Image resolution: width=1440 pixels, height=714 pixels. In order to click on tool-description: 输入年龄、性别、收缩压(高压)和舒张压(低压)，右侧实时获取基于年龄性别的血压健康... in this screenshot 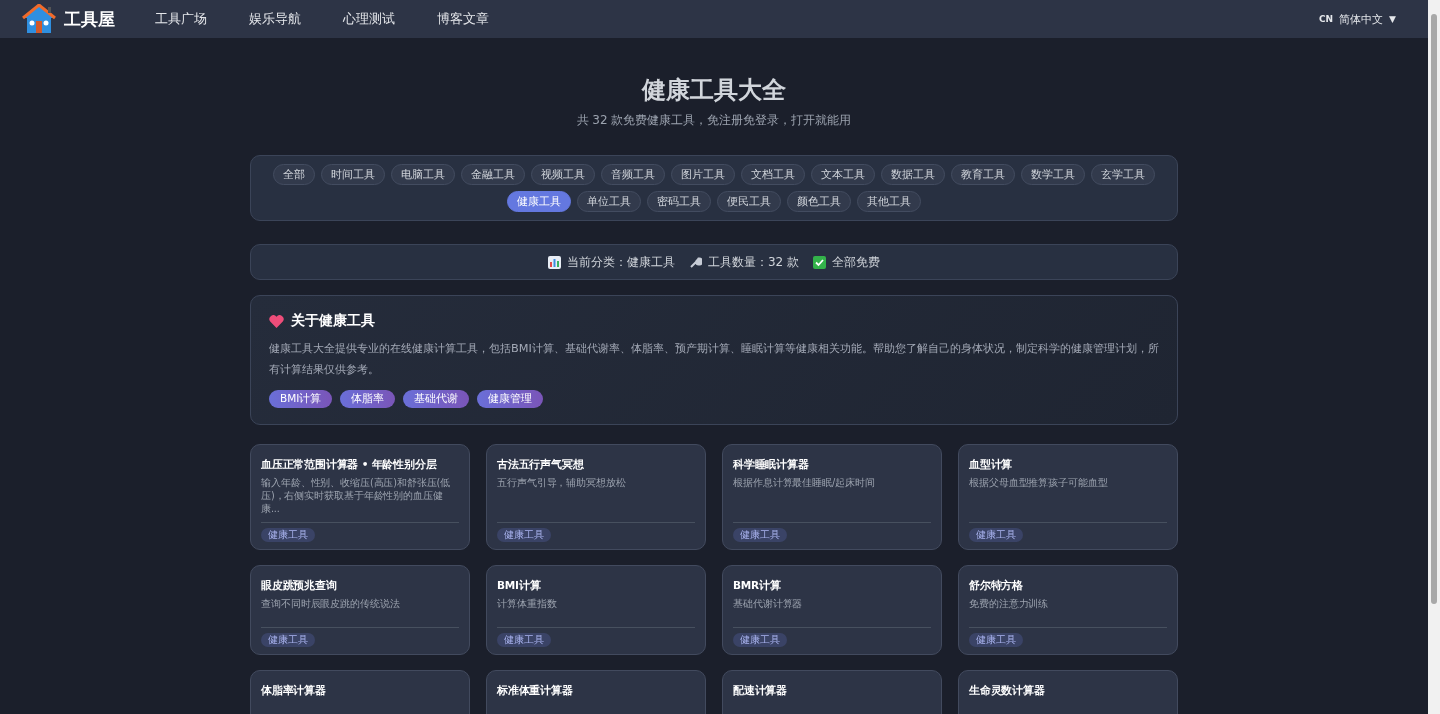, I will do `click(356, 495)`.